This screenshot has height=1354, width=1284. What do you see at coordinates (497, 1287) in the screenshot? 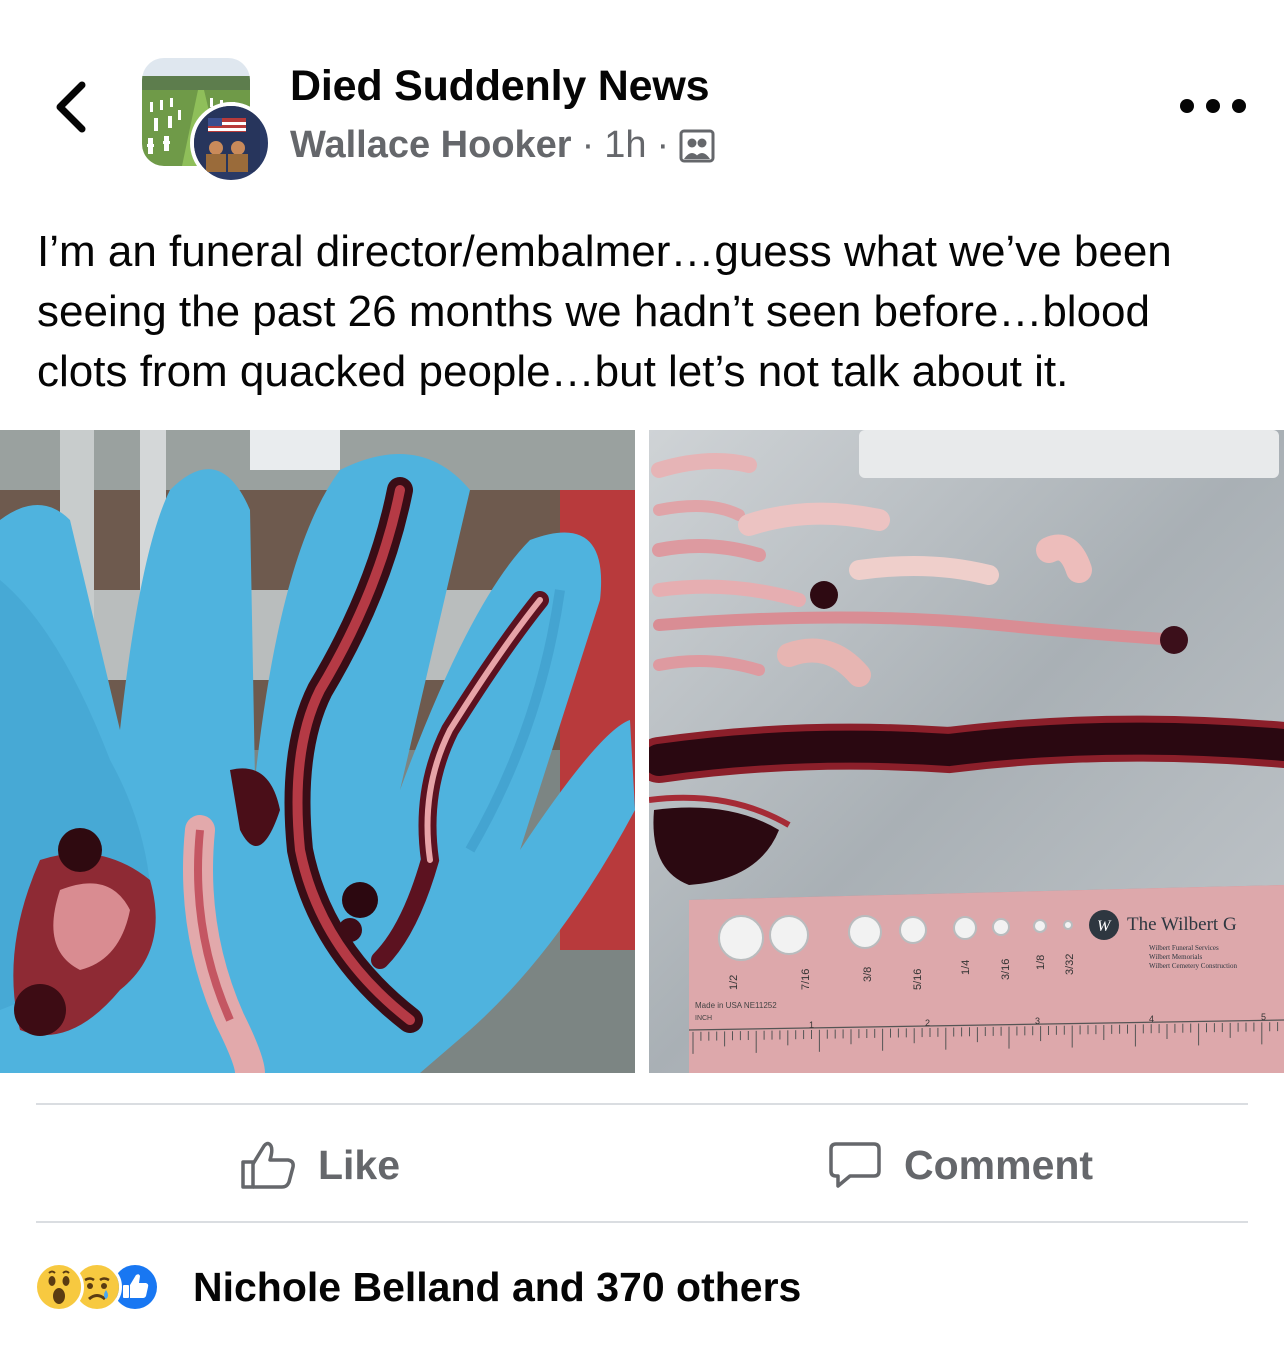
I see `reaction-summary: Nichole Belland and 370 others` at bounding box center [497, 1287].